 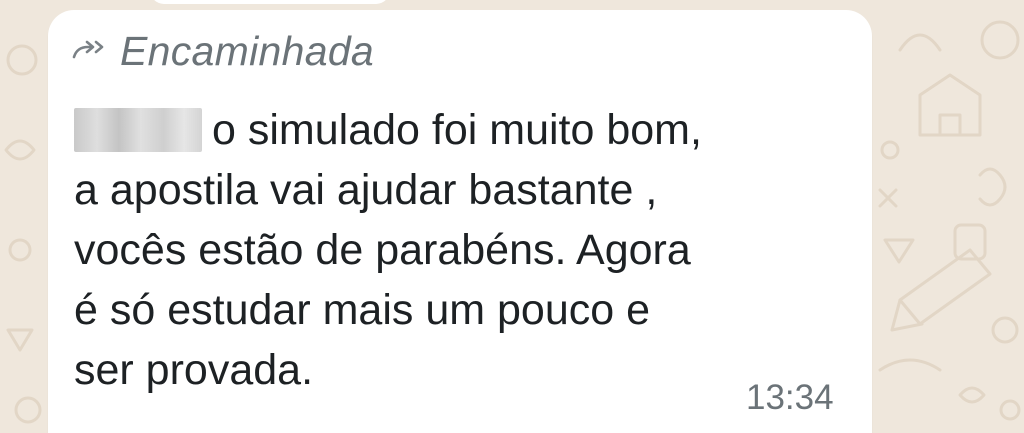 I want to click on previous-bubble-edge, so click(x=270, y=2).